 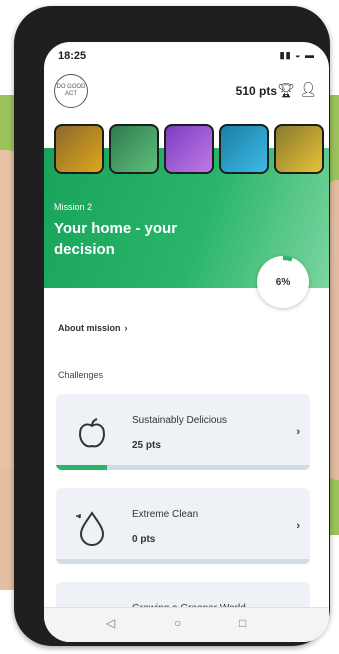 What do you see at coordinates (146, 445) in the screenshot?
I see `challenge-points: 25 pts` at bounding box center [146, 445].